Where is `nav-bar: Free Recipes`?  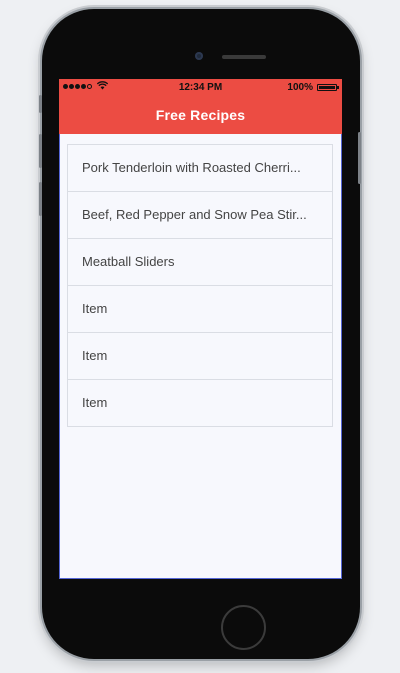 nav-bar: Free Recipes is located at coordinates (200, 115).